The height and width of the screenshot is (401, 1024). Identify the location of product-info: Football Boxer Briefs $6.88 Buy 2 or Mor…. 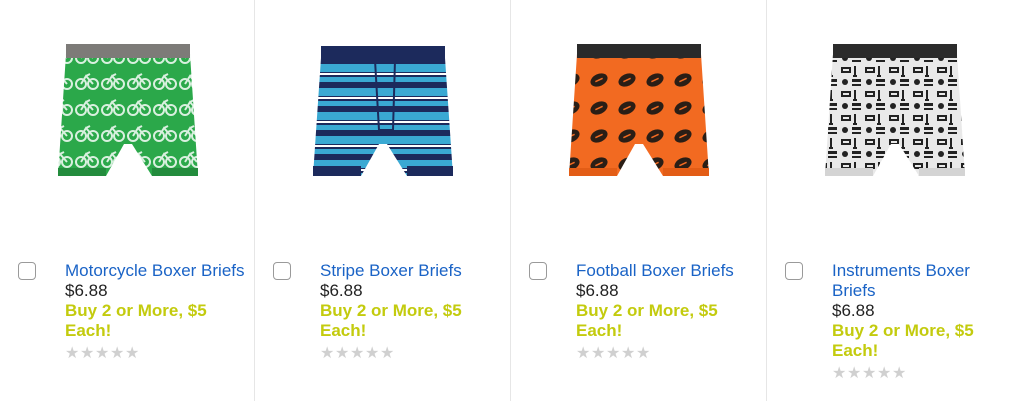
(667, 312).